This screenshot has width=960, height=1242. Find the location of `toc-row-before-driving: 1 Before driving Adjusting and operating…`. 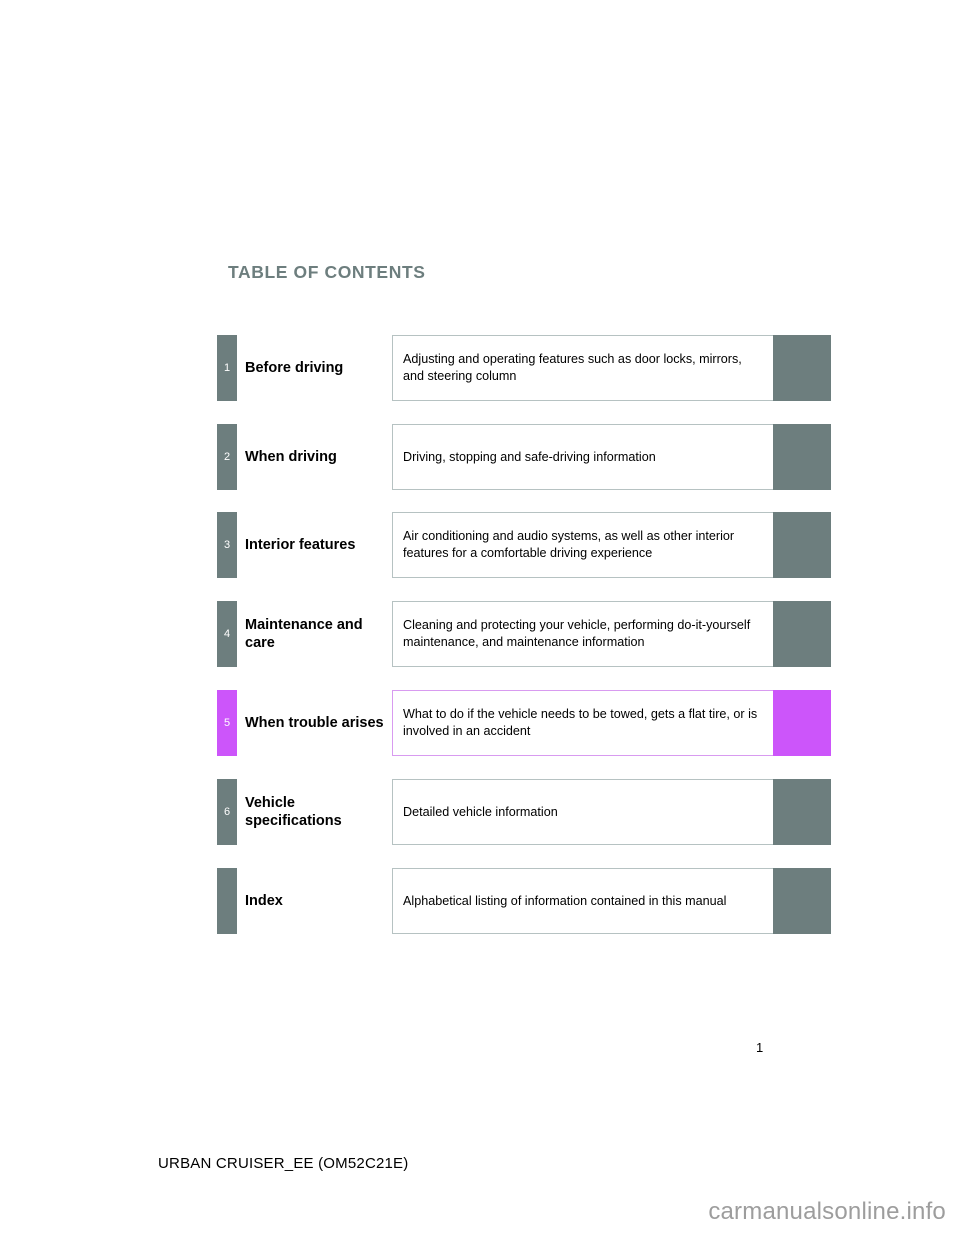

toc-row-before-driving: 1 Before driving Adjusting and operating… is located at coordinates (524, 368).